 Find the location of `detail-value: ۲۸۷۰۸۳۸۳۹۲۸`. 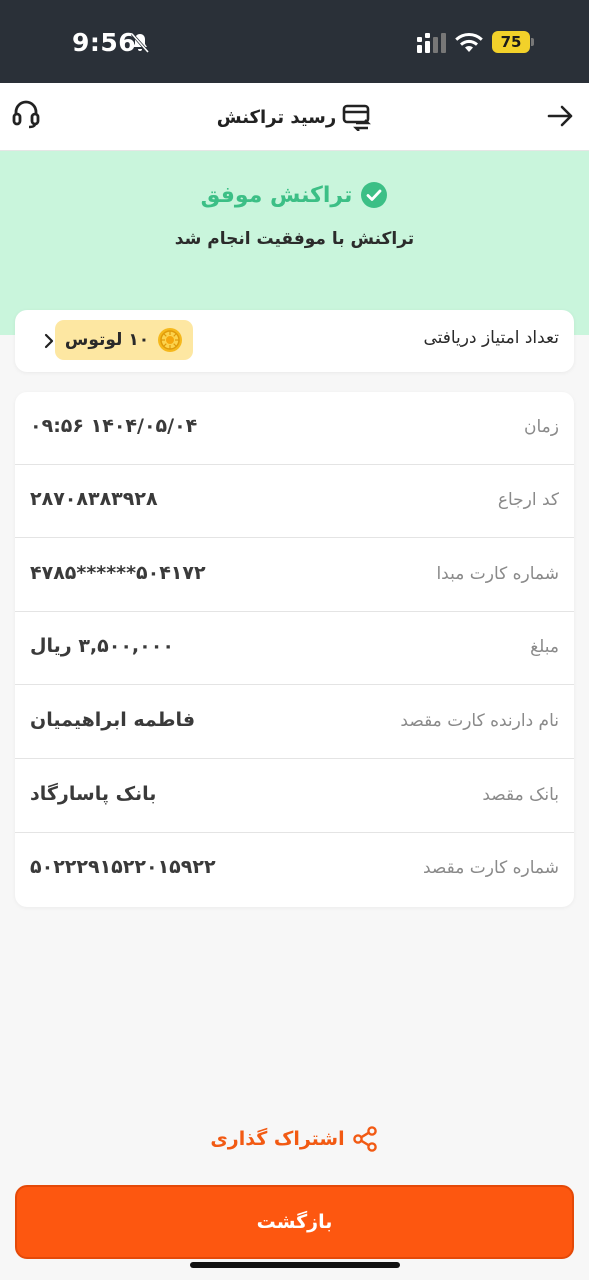

detail-value: ۲۸۷۰۸۳۸۳۹۲۸ is located at coordinates (94, 499).